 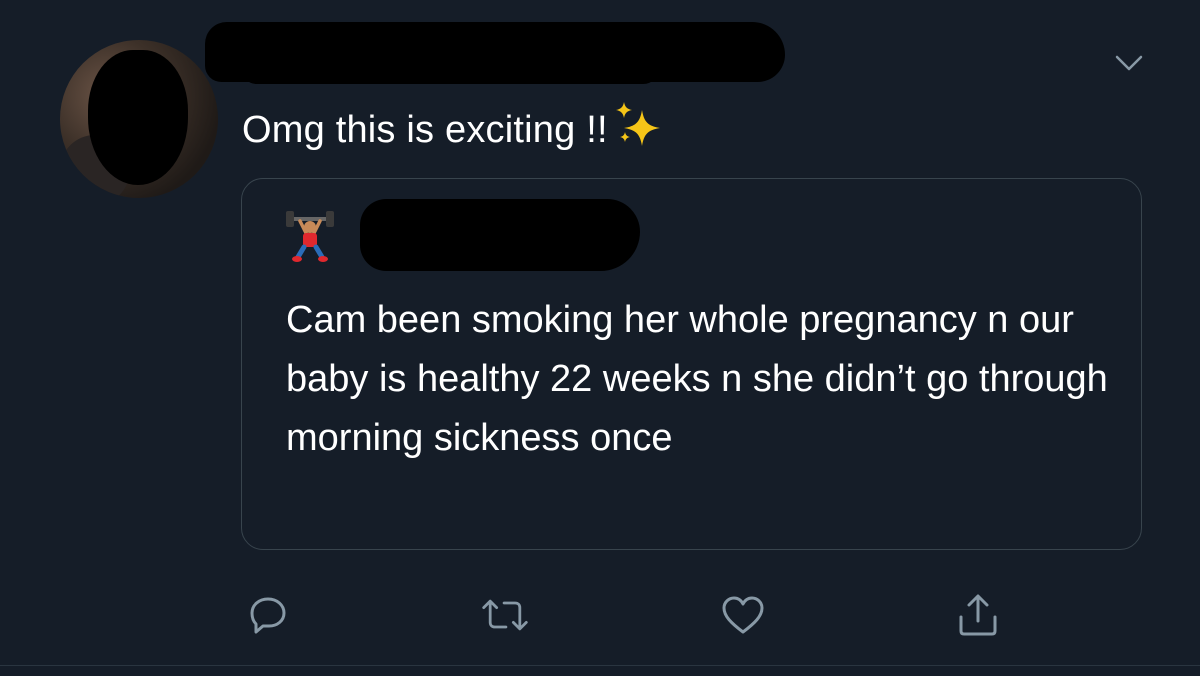 I want to click on sparkles-icon, so click(x=637, y=124).